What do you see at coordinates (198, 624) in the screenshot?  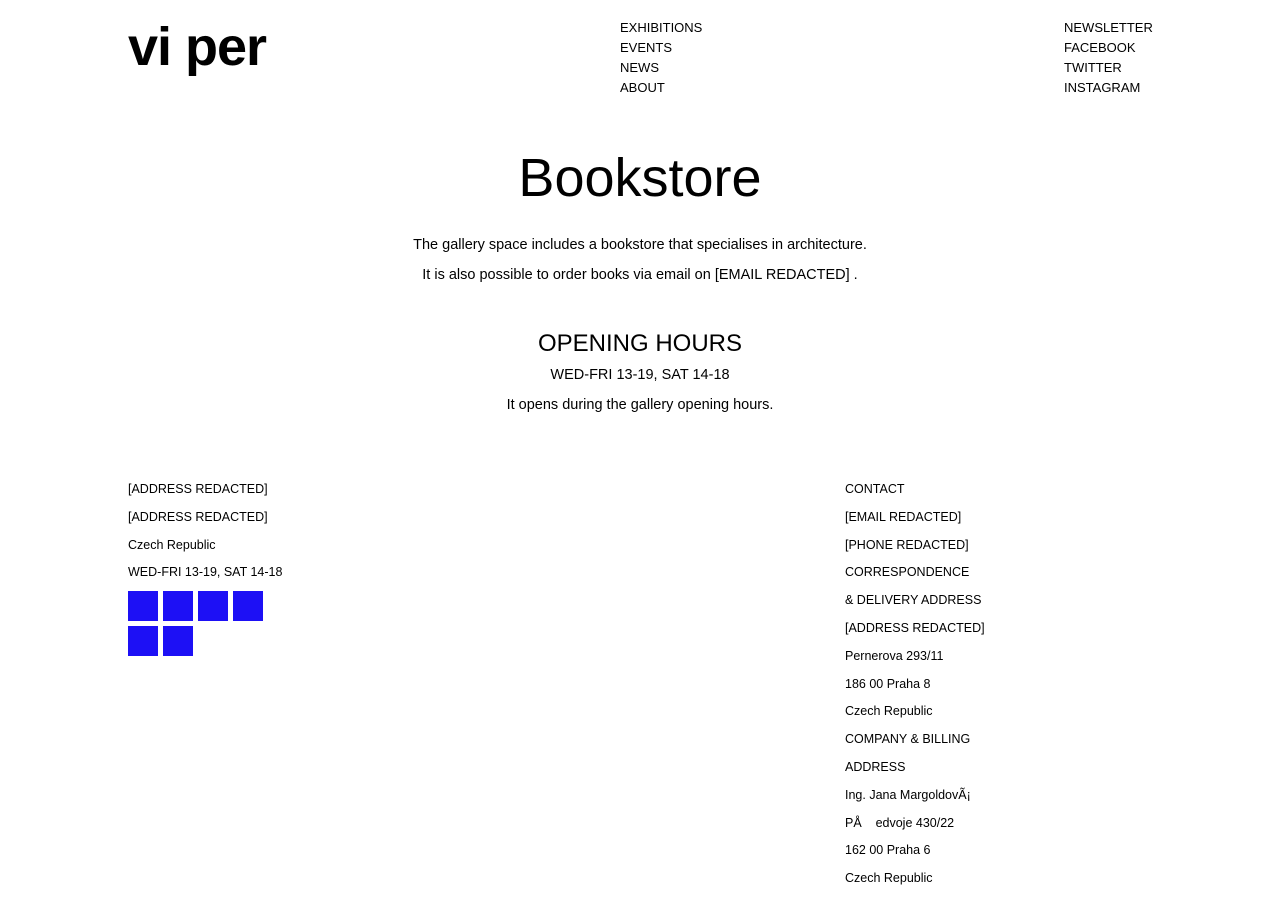 I see `footer-icons` at bounding box center [198, 624].